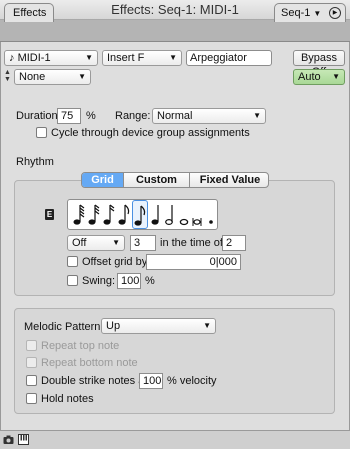 This screenshot has height=449, width=350. I want to click on grid-time-value: 2, so click(229, 243).